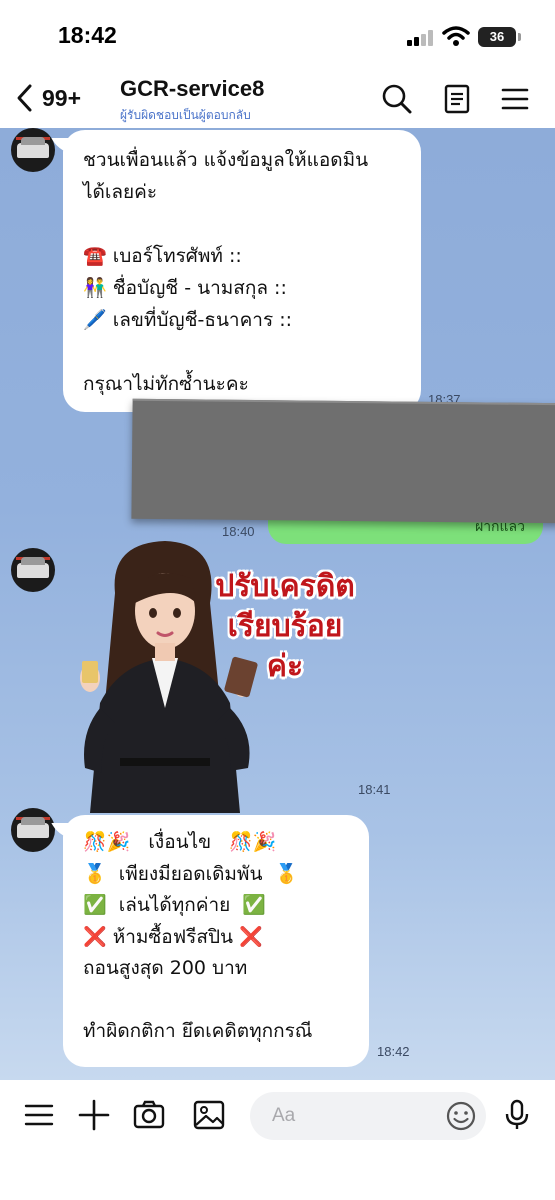 The height and width of the screenshot is (1200, 555). Describe the element at coordinates (277, 35) in the screenshot. I see `status-bar: 18:42 36` at that location.